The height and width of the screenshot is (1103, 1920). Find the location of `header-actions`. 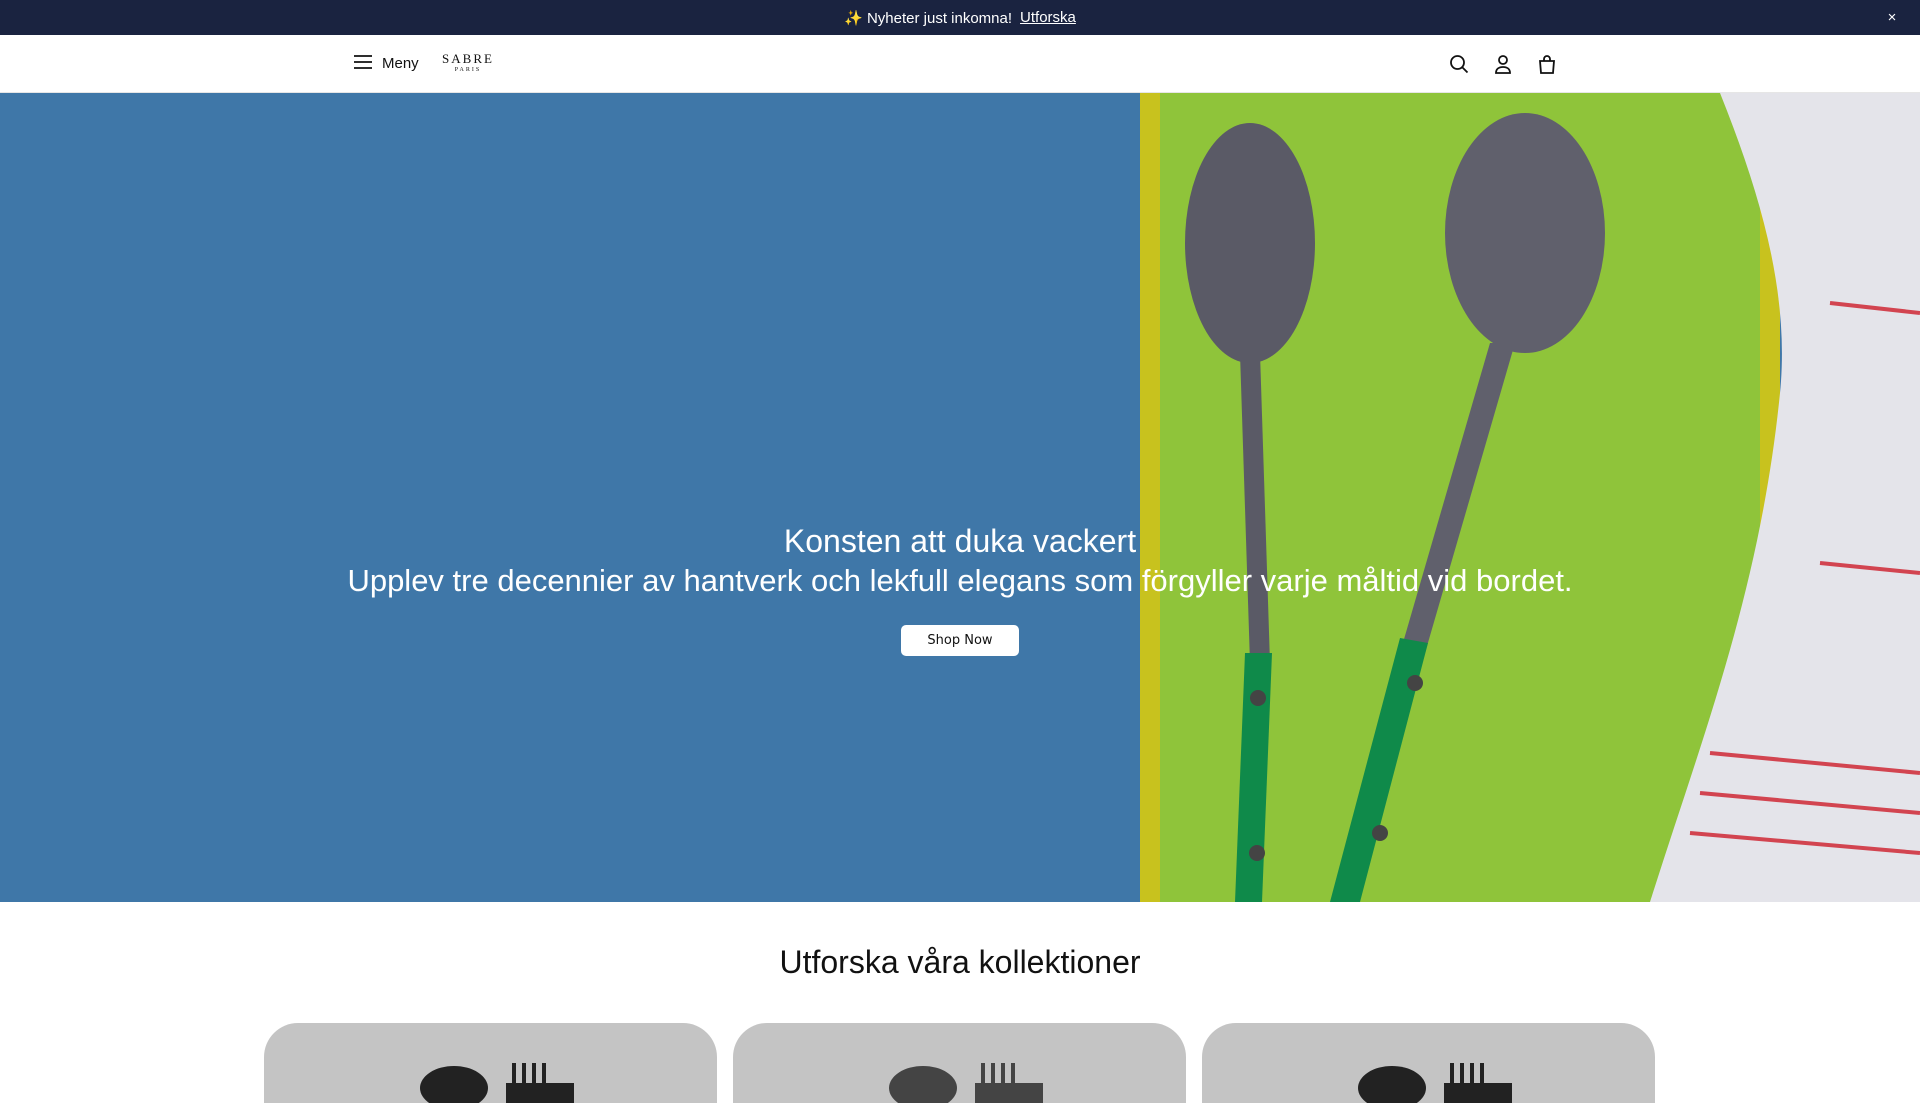

header-actions is located at coordinates (1503, 63).